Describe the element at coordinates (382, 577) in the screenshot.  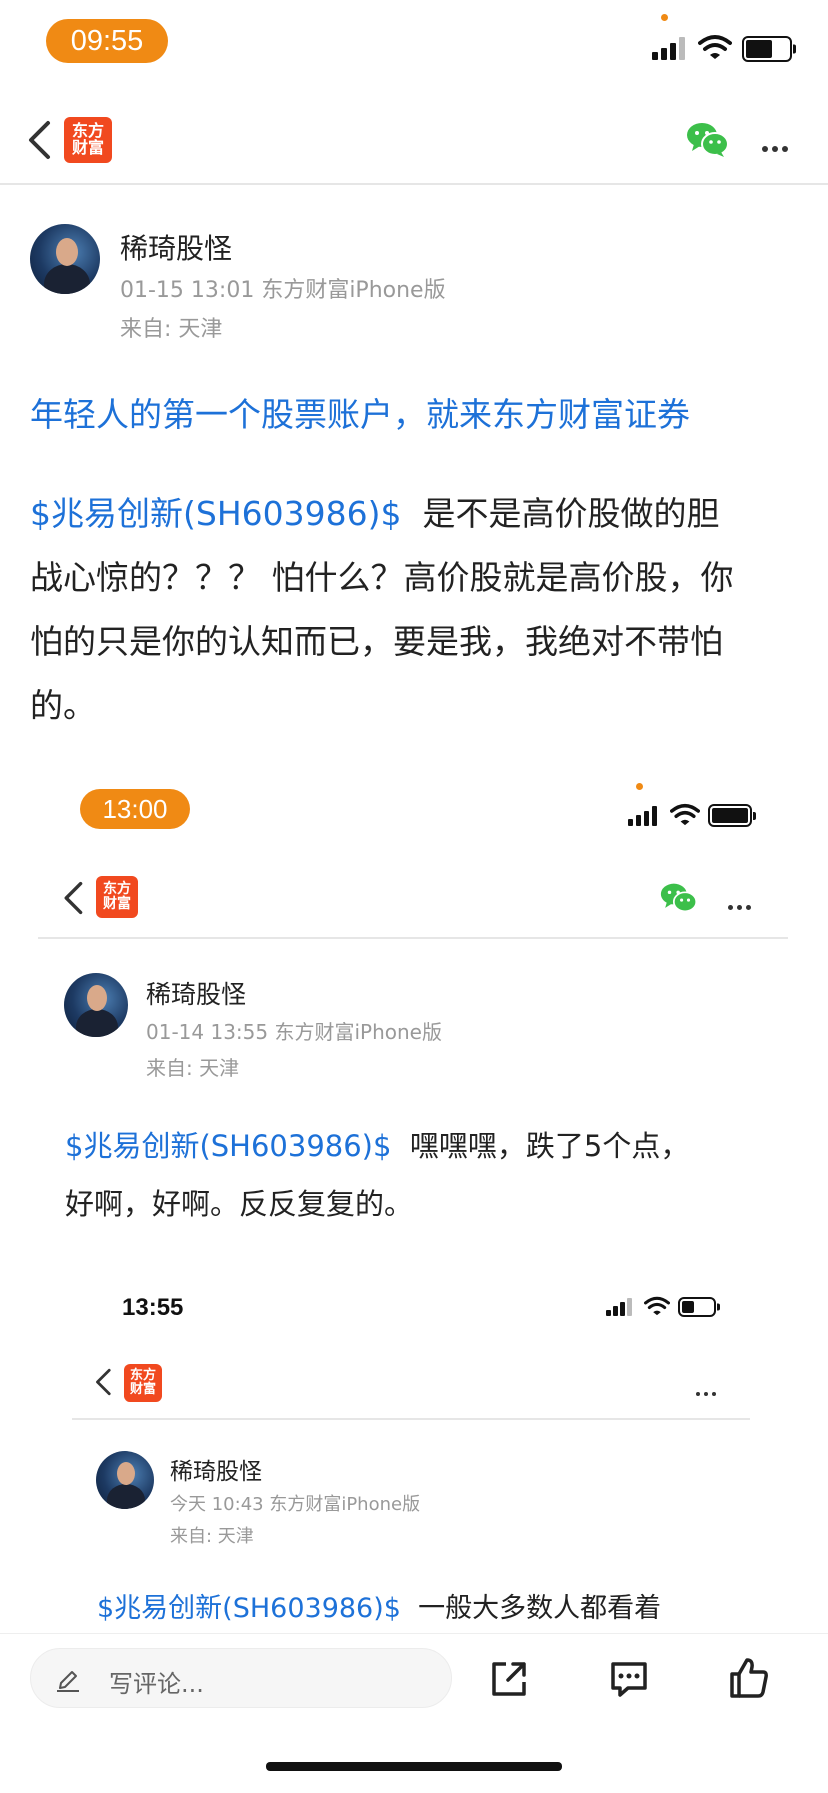
I see `body-line2: 战心惊的？？？ 怕什么？高价股就是高价股，你` at that location.